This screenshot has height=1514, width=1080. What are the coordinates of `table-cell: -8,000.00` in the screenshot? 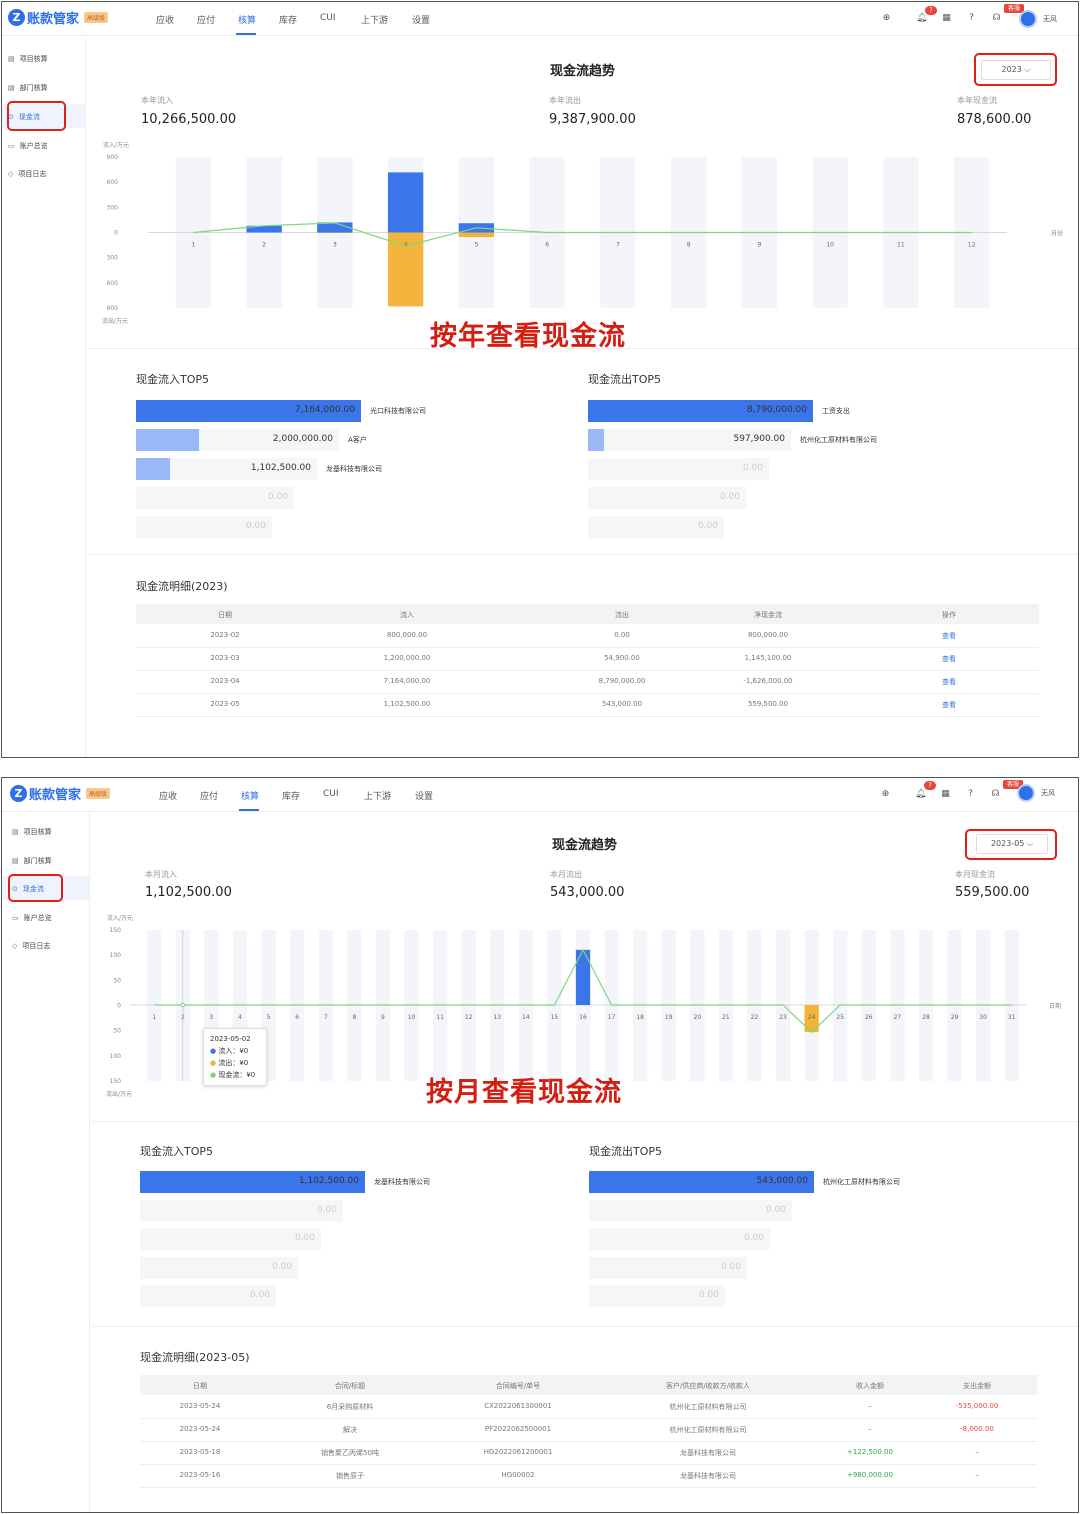 It's located at (977, 1428).